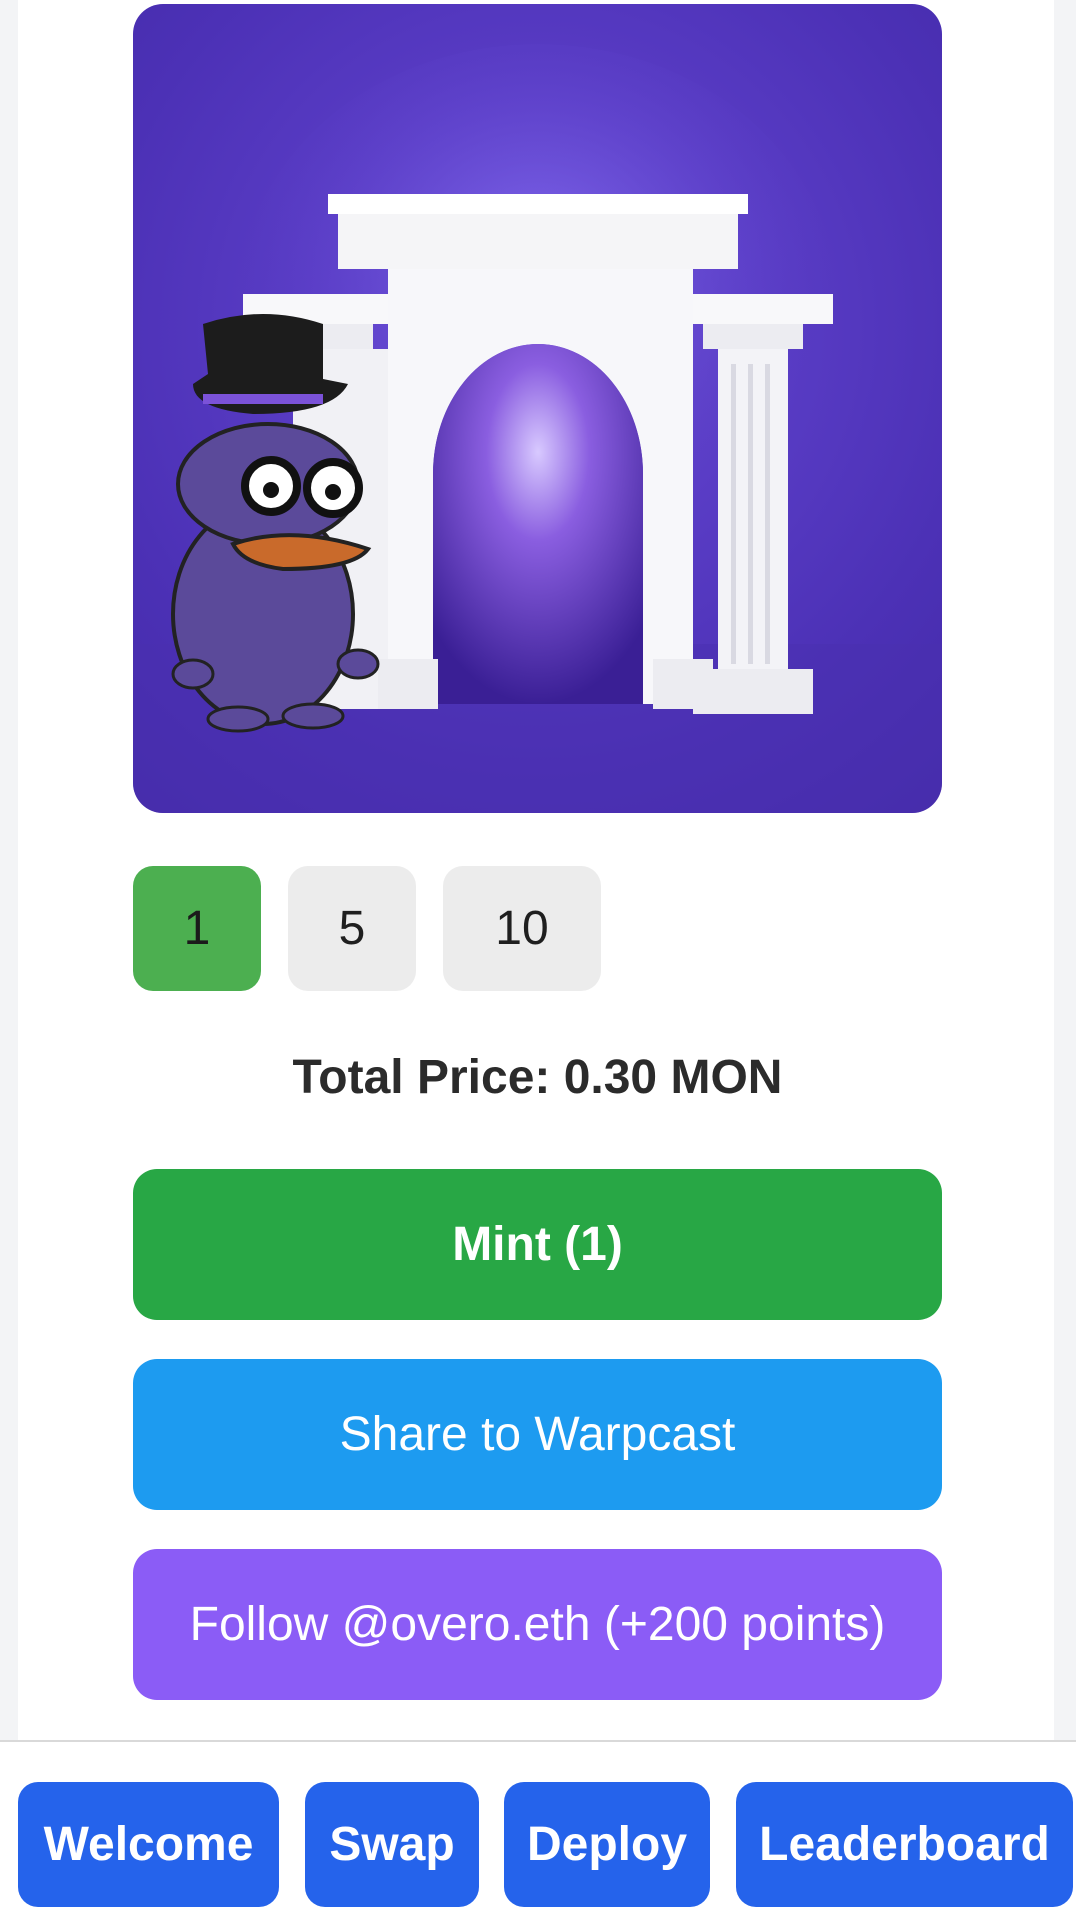 The image size is (1076, 1916). I want to click on nav-welcome-button: Welcome, so click(148, 1844).